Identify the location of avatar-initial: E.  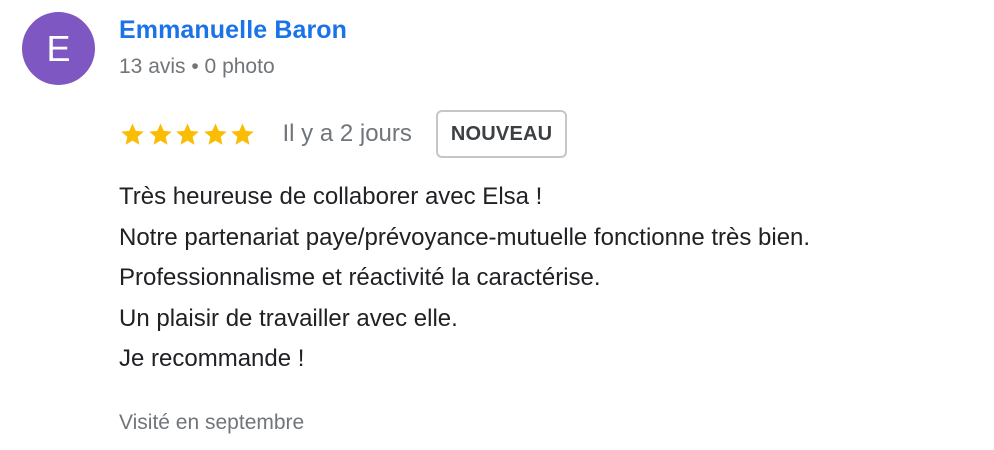
(58, 48).